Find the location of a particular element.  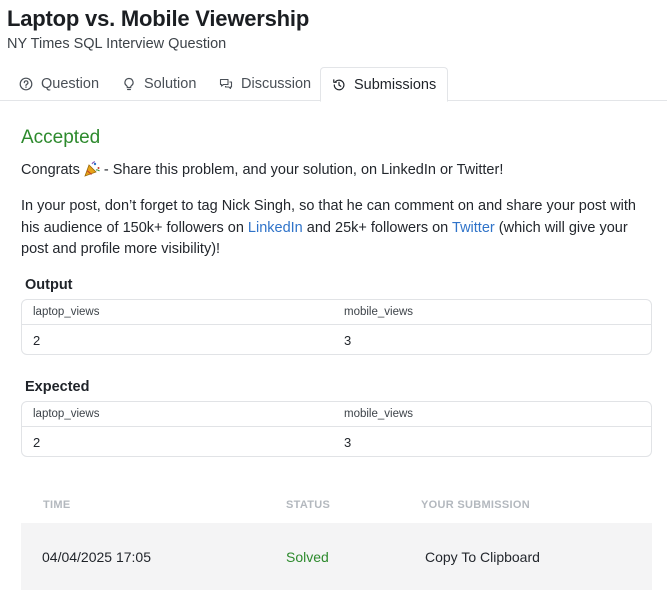

output-label: Output is located at coordinates (49, 285).